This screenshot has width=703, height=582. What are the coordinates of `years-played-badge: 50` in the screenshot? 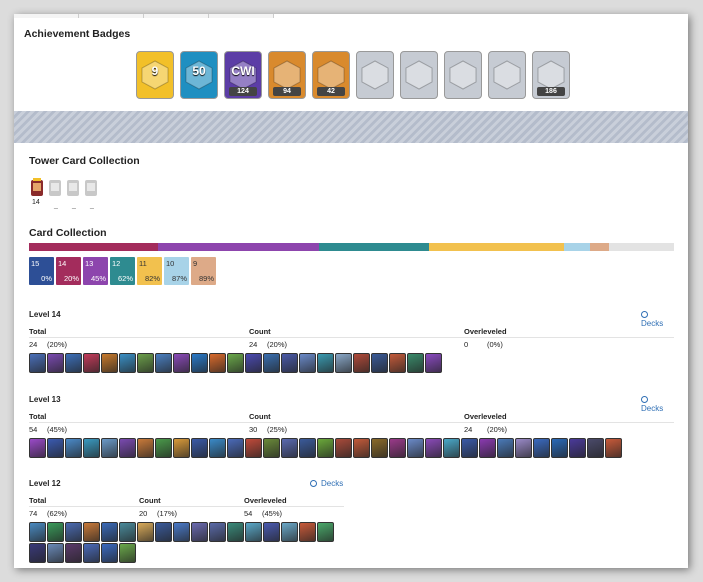 It's located at (199, 75).